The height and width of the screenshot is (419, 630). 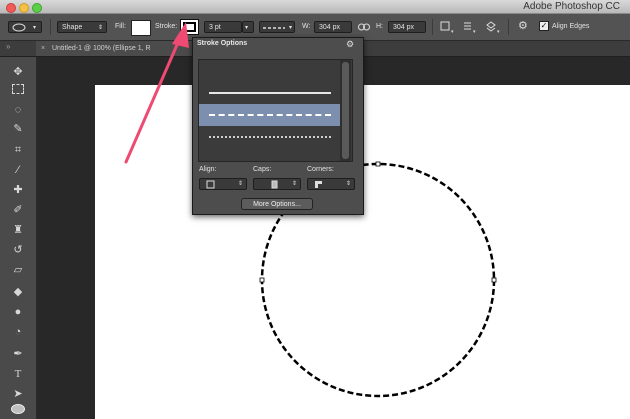 I want to click on annotation-arrow, so click(x=156, y=93).